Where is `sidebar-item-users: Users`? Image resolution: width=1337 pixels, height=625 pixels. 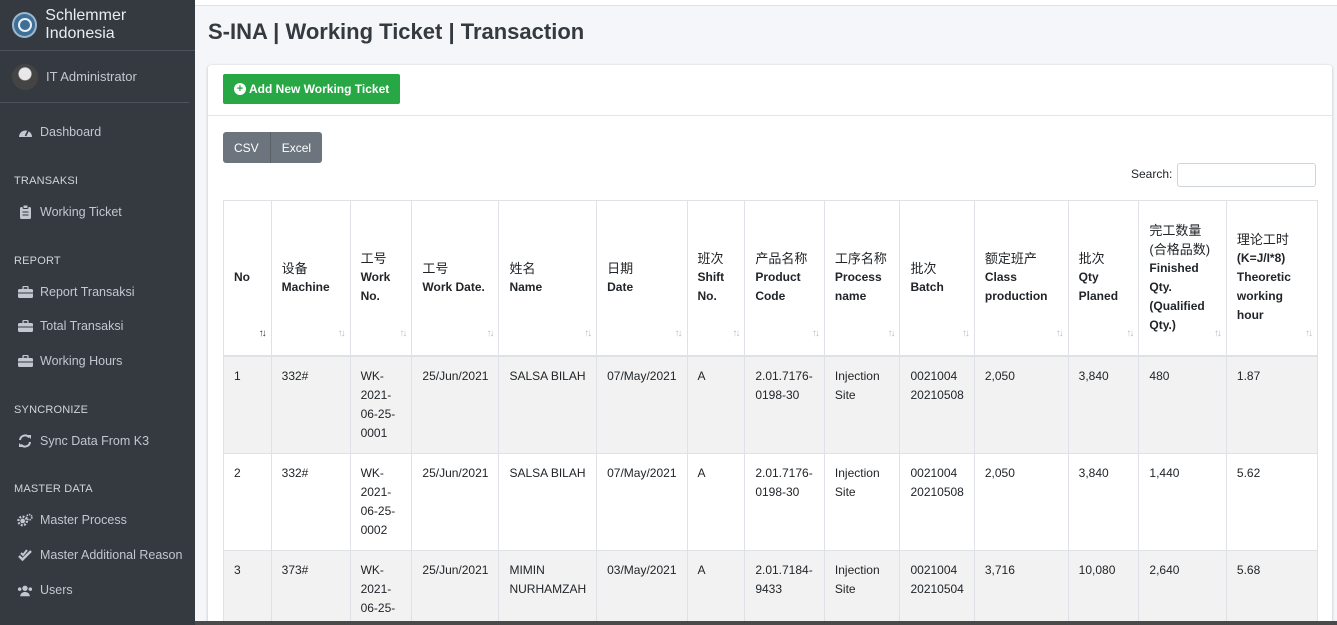
sidebar-item-users: Users is located at coordinates (97, 590).